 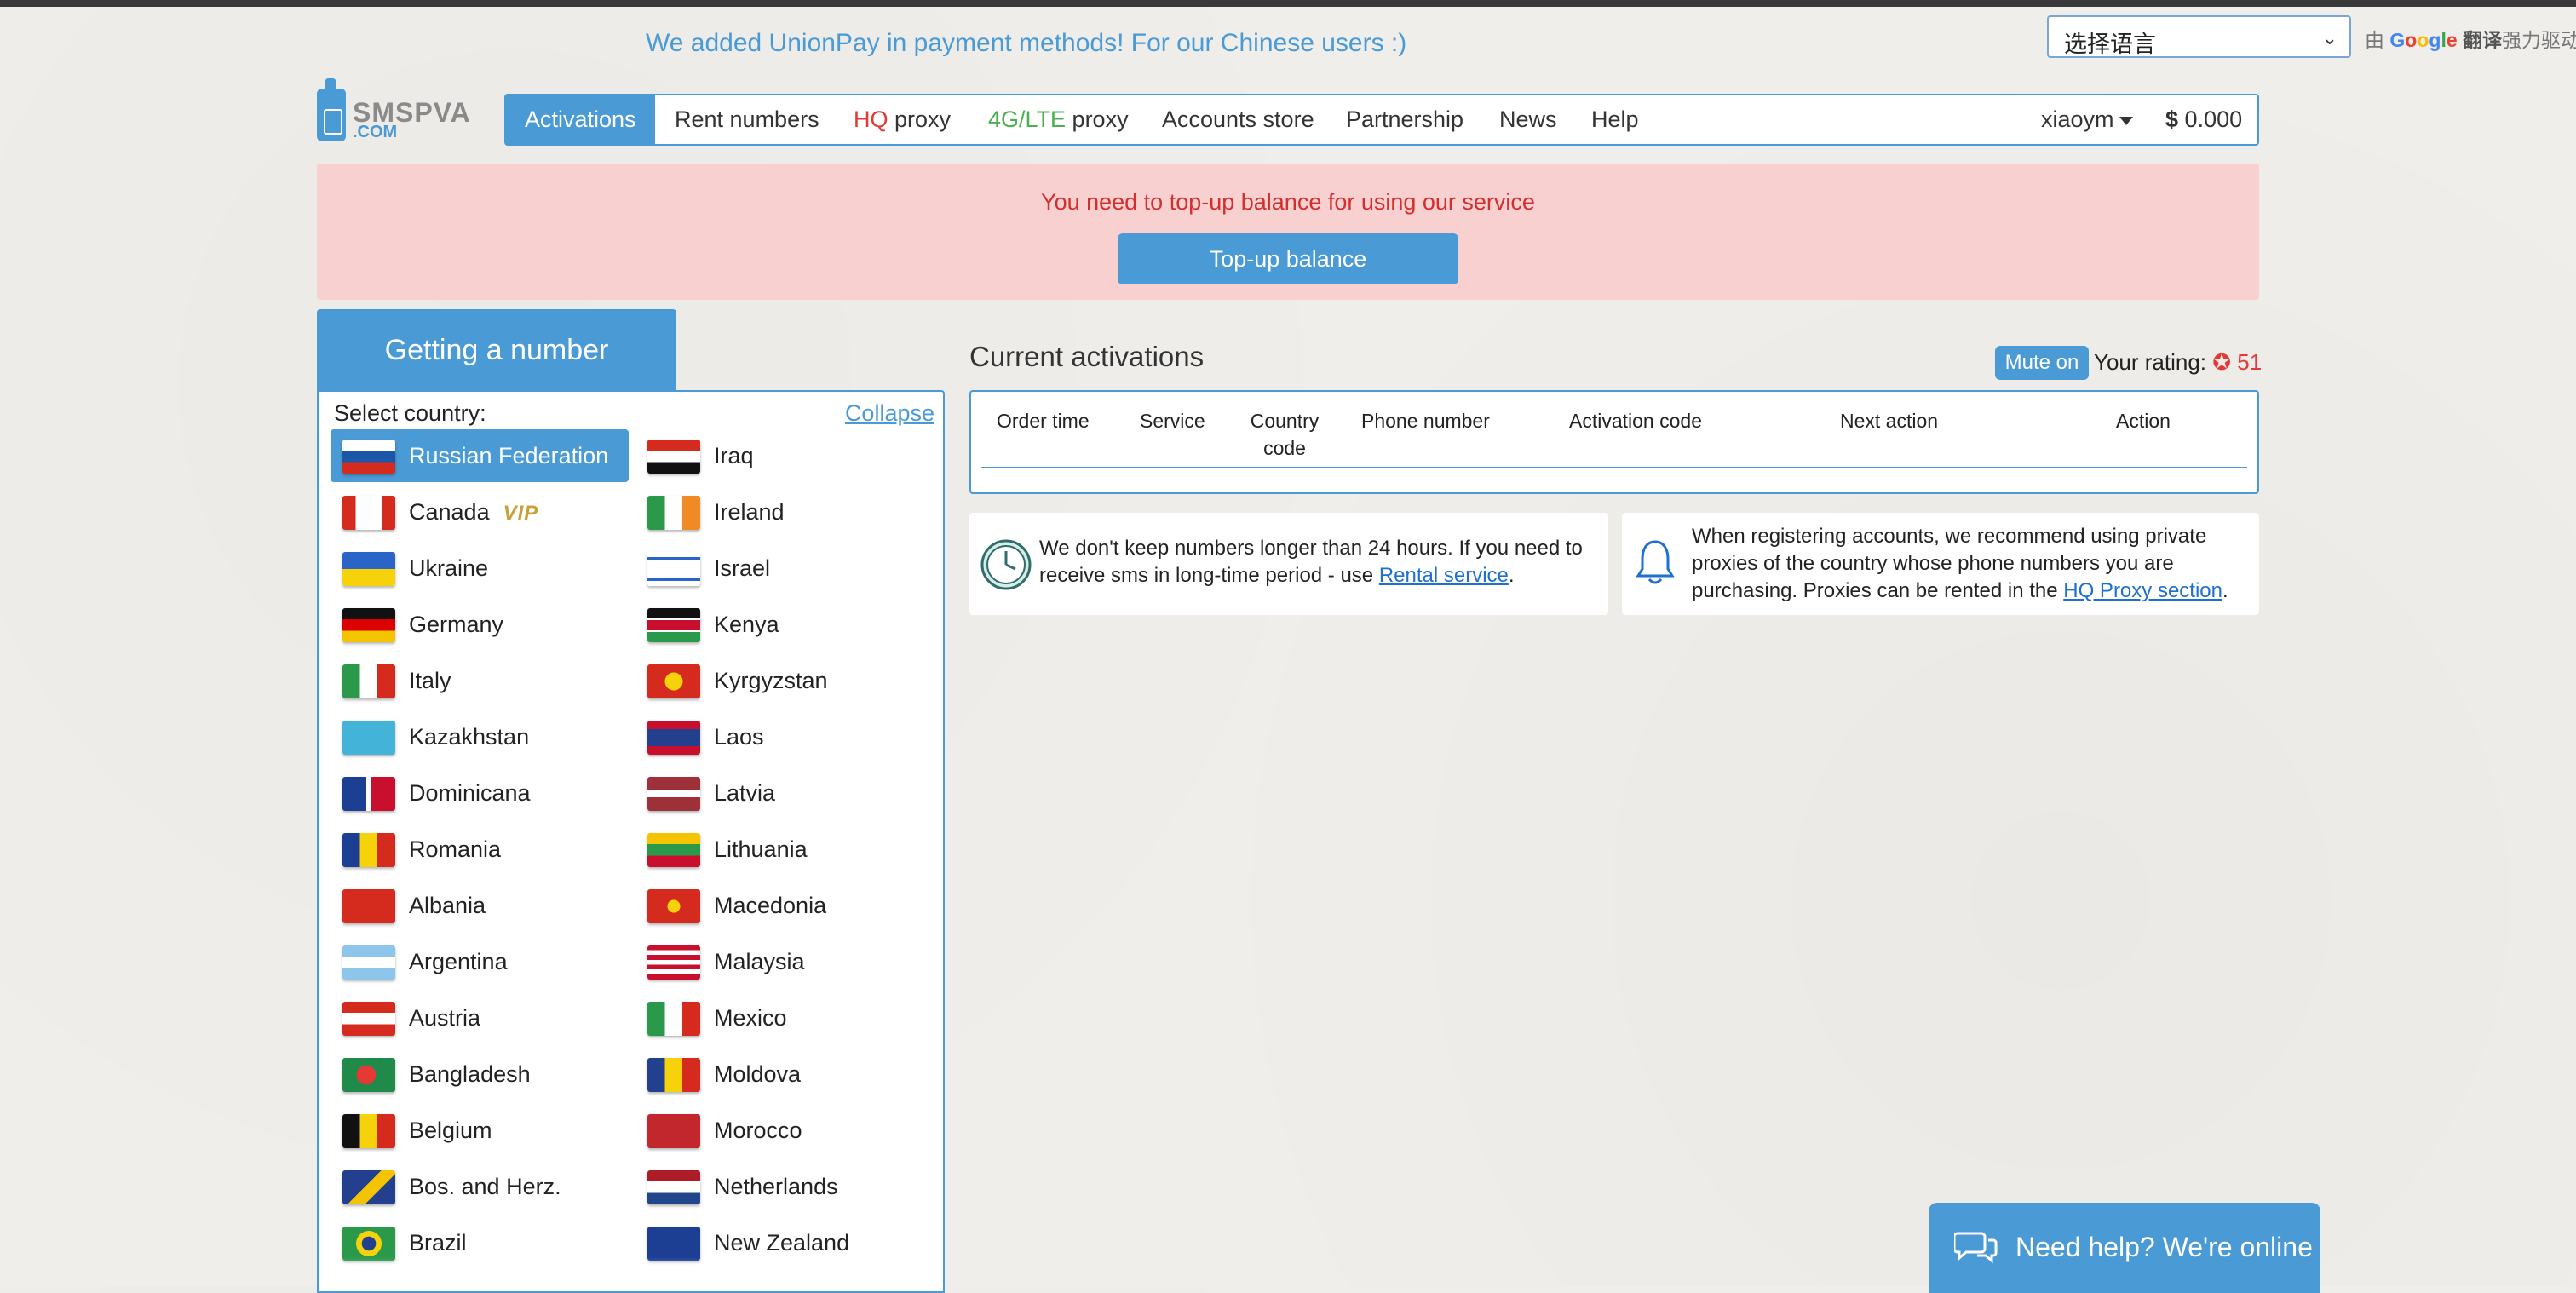 What do you see at coordinates (2203, 119) in the screenshot?
I see `balance-display: $ 0.000` at bounding box center [2203, 119].